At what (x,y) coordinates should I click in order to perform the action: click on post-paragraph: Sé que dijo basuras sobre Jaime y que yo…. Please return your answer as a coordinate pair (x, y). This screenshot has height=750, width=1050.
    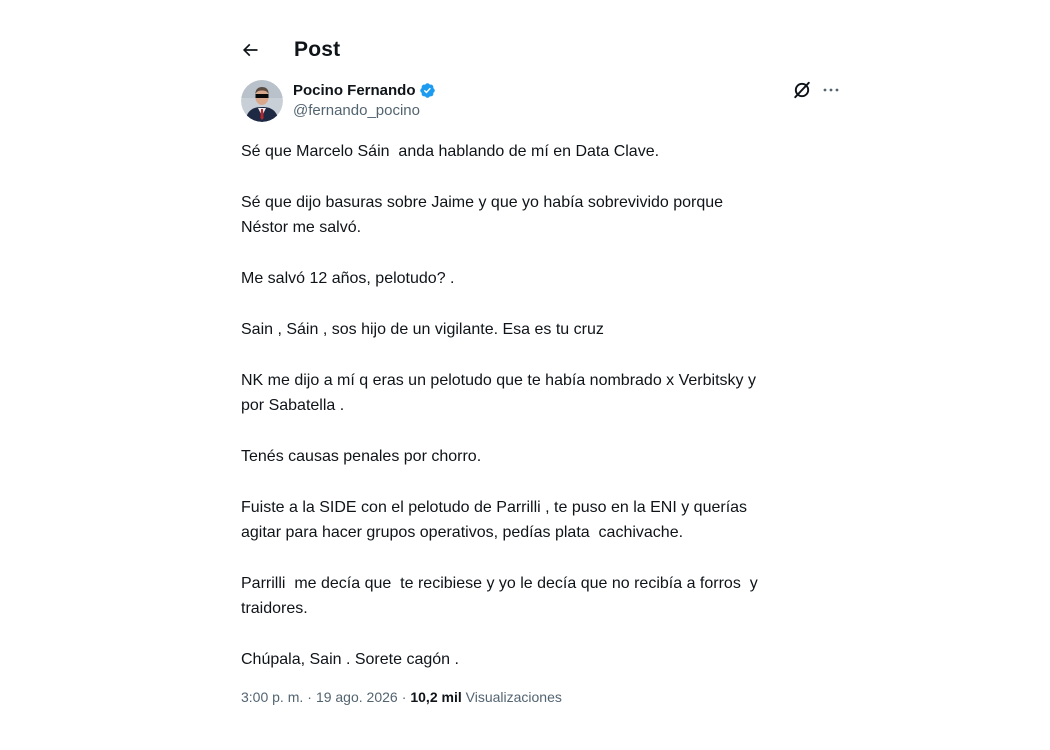
    Looking at the image, I should click on (482, 215).